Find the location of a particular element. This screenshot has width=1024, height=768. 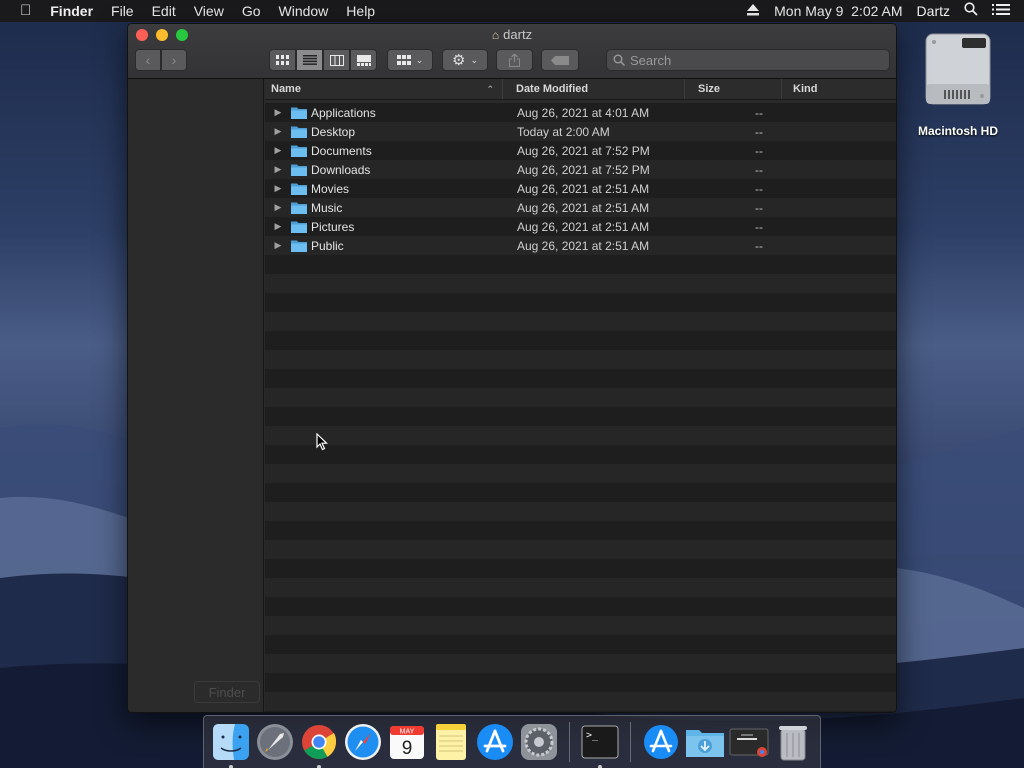

dock-separator is located at coordinates (569, 742).